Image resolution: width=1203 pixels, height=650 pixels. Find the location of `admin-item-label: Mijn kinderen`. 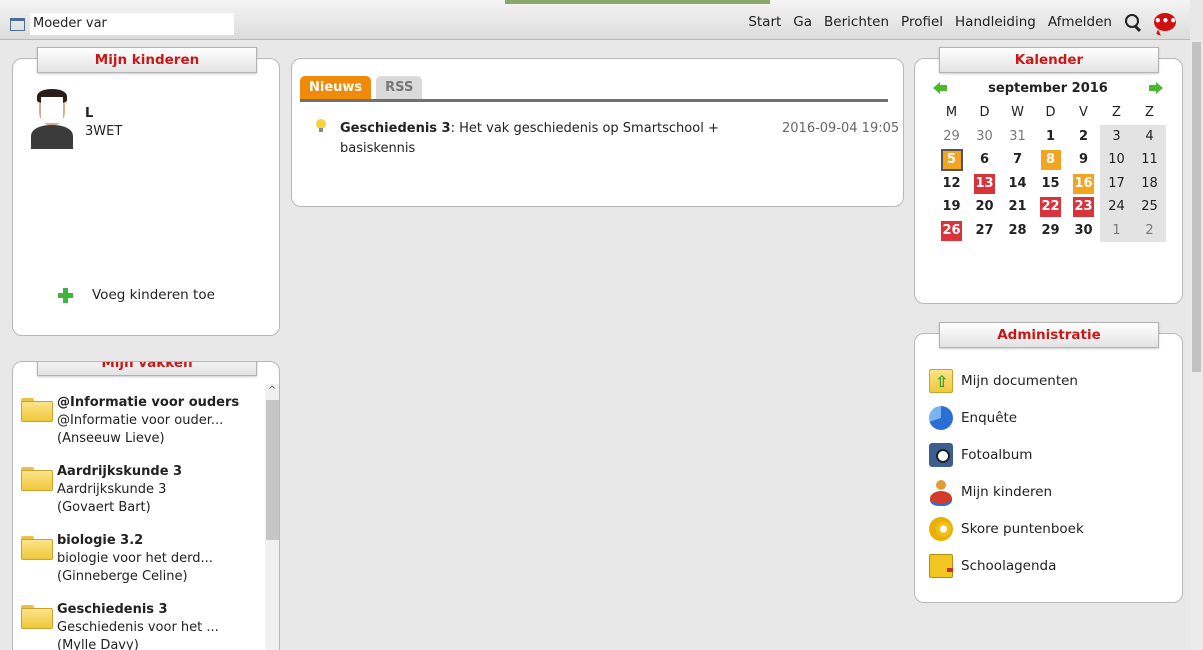

admin-item-label: Mijn kinderen is located at coordinates (1006, 492).